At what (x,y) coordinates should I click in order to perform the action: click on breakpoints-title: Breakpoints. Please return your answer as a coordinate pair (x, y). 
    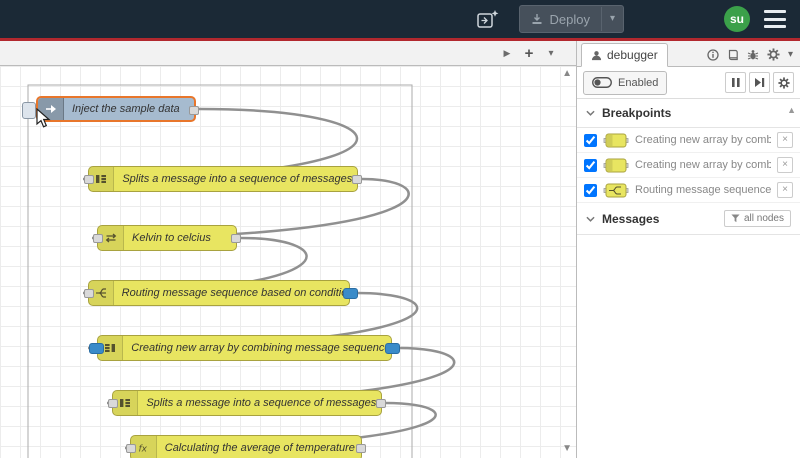
    Looking at the image, I should click on (637, 113).